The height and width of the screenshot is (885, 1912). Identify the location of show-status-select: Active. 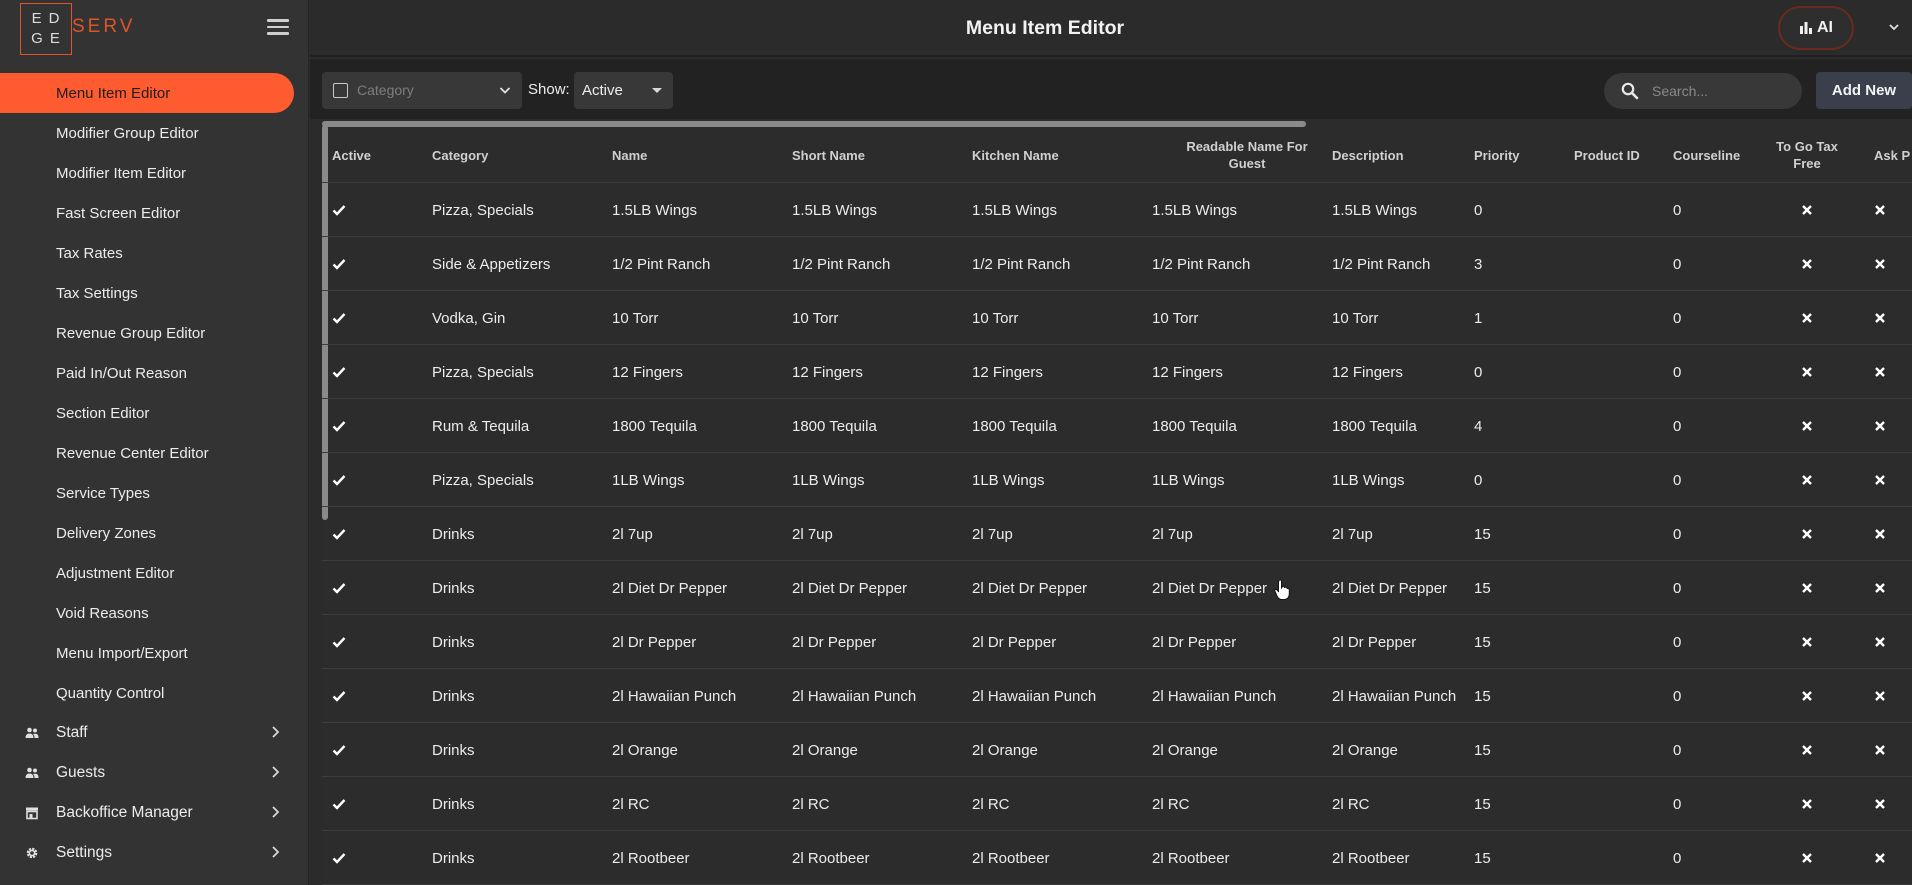
(623, 90).